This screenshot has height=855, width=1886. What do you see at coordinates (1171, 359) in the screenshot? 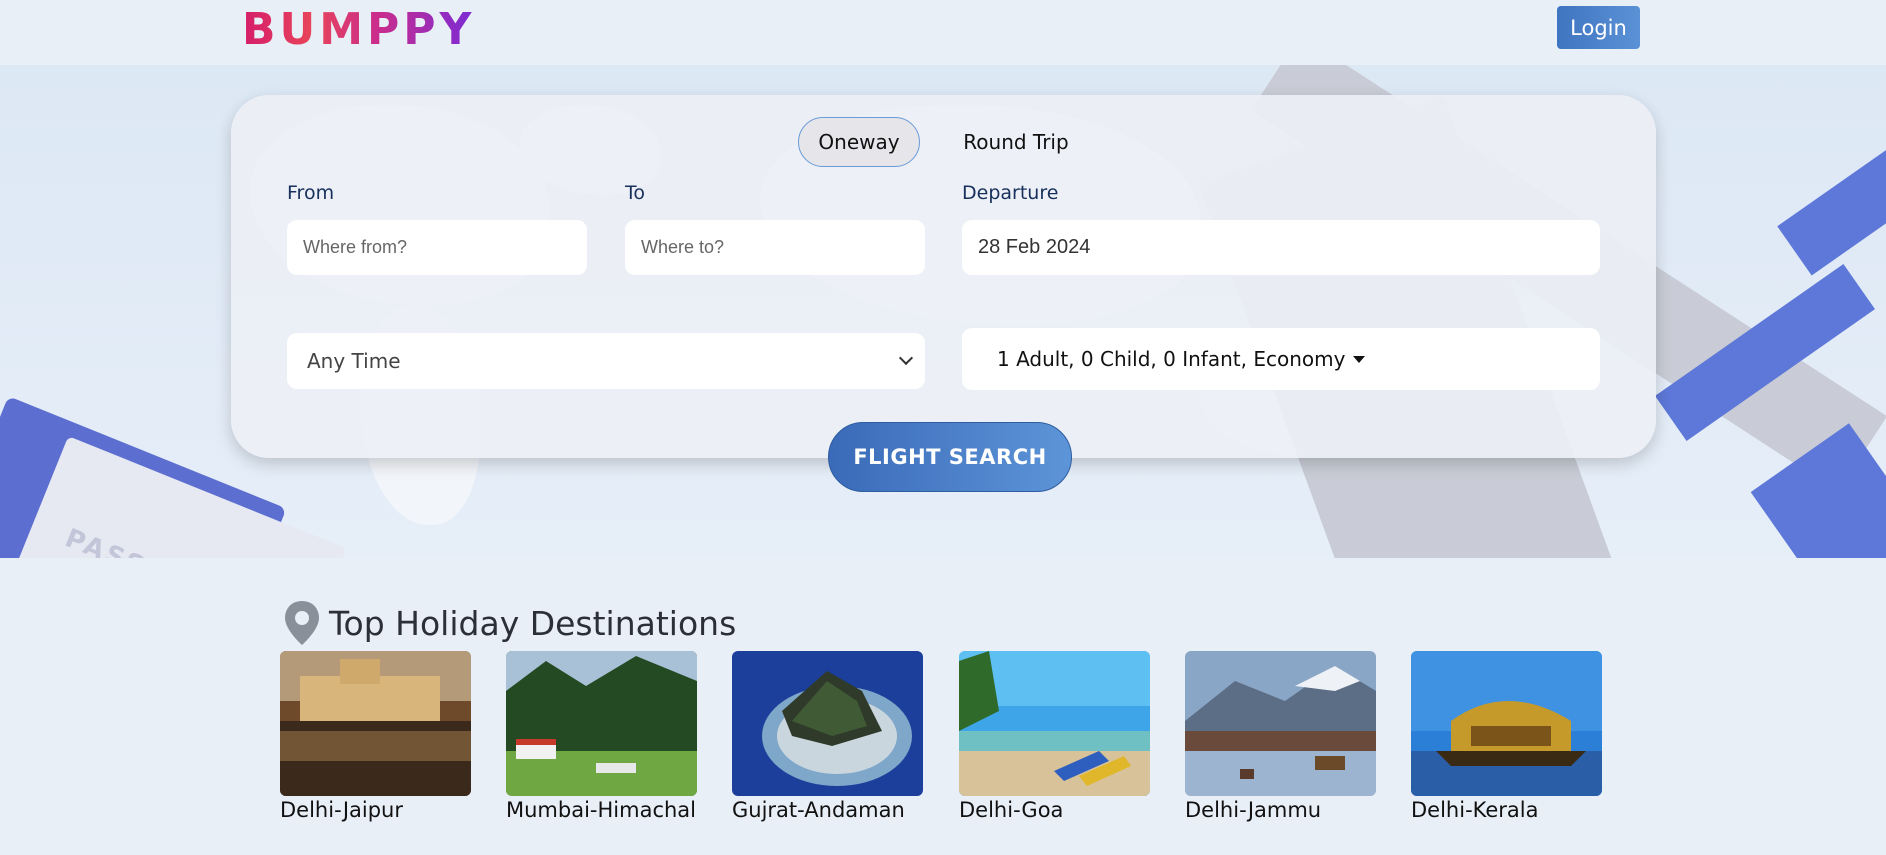
I see `passengers-class-value: 1 Adult, 0 Child, 0 Infant, Economy` at bounding box center [1171, 359].